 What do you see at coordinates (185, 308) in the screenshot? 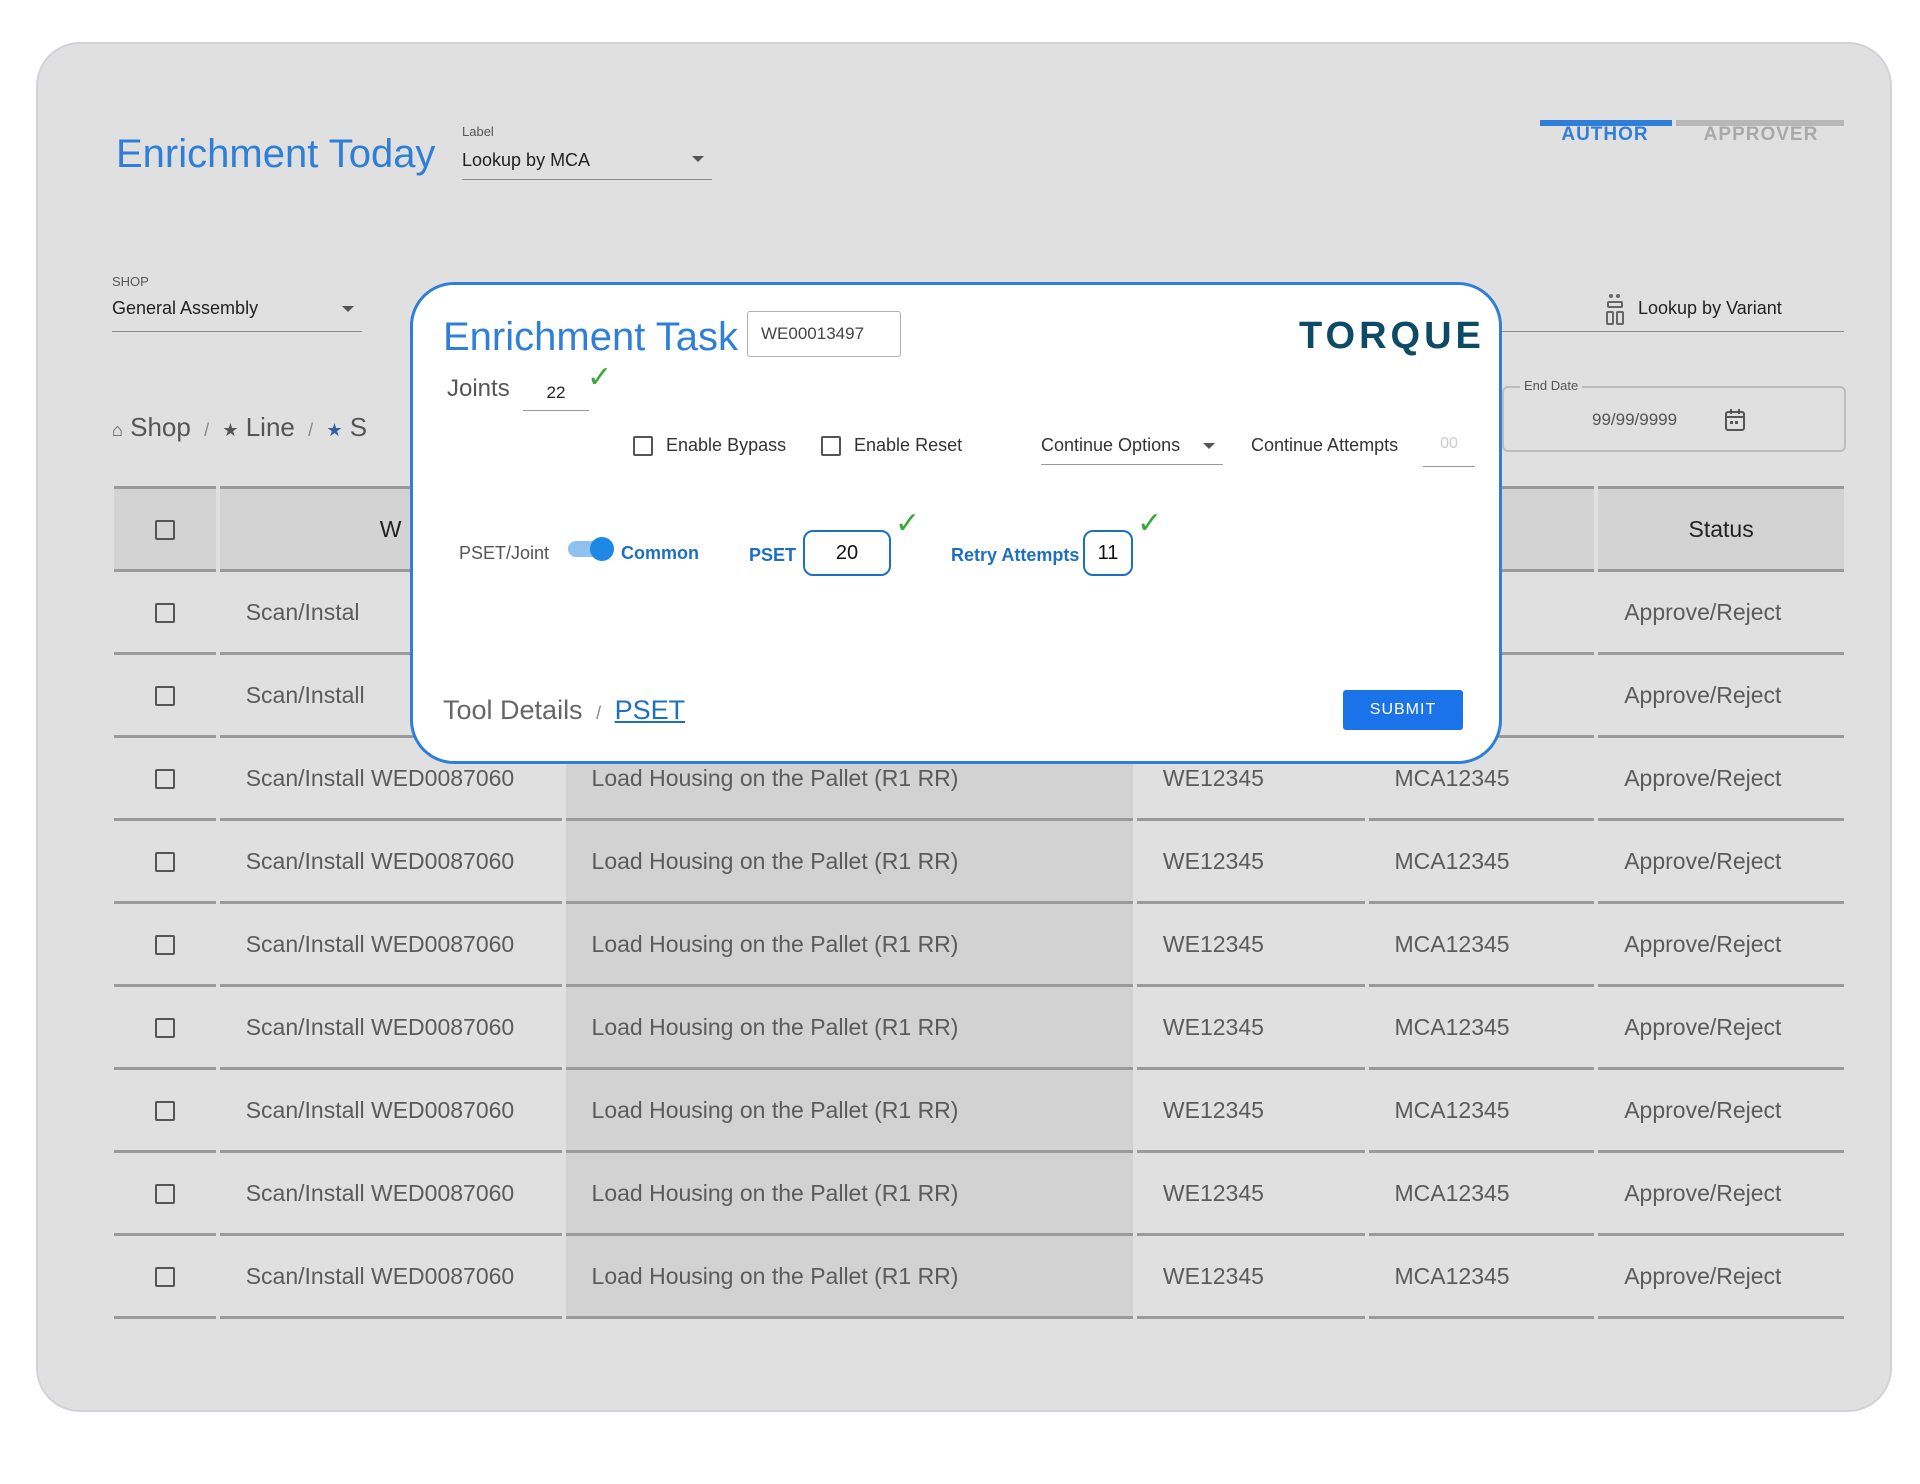
I see `shop-value: General Assembly` at bounding box center [185, 308].